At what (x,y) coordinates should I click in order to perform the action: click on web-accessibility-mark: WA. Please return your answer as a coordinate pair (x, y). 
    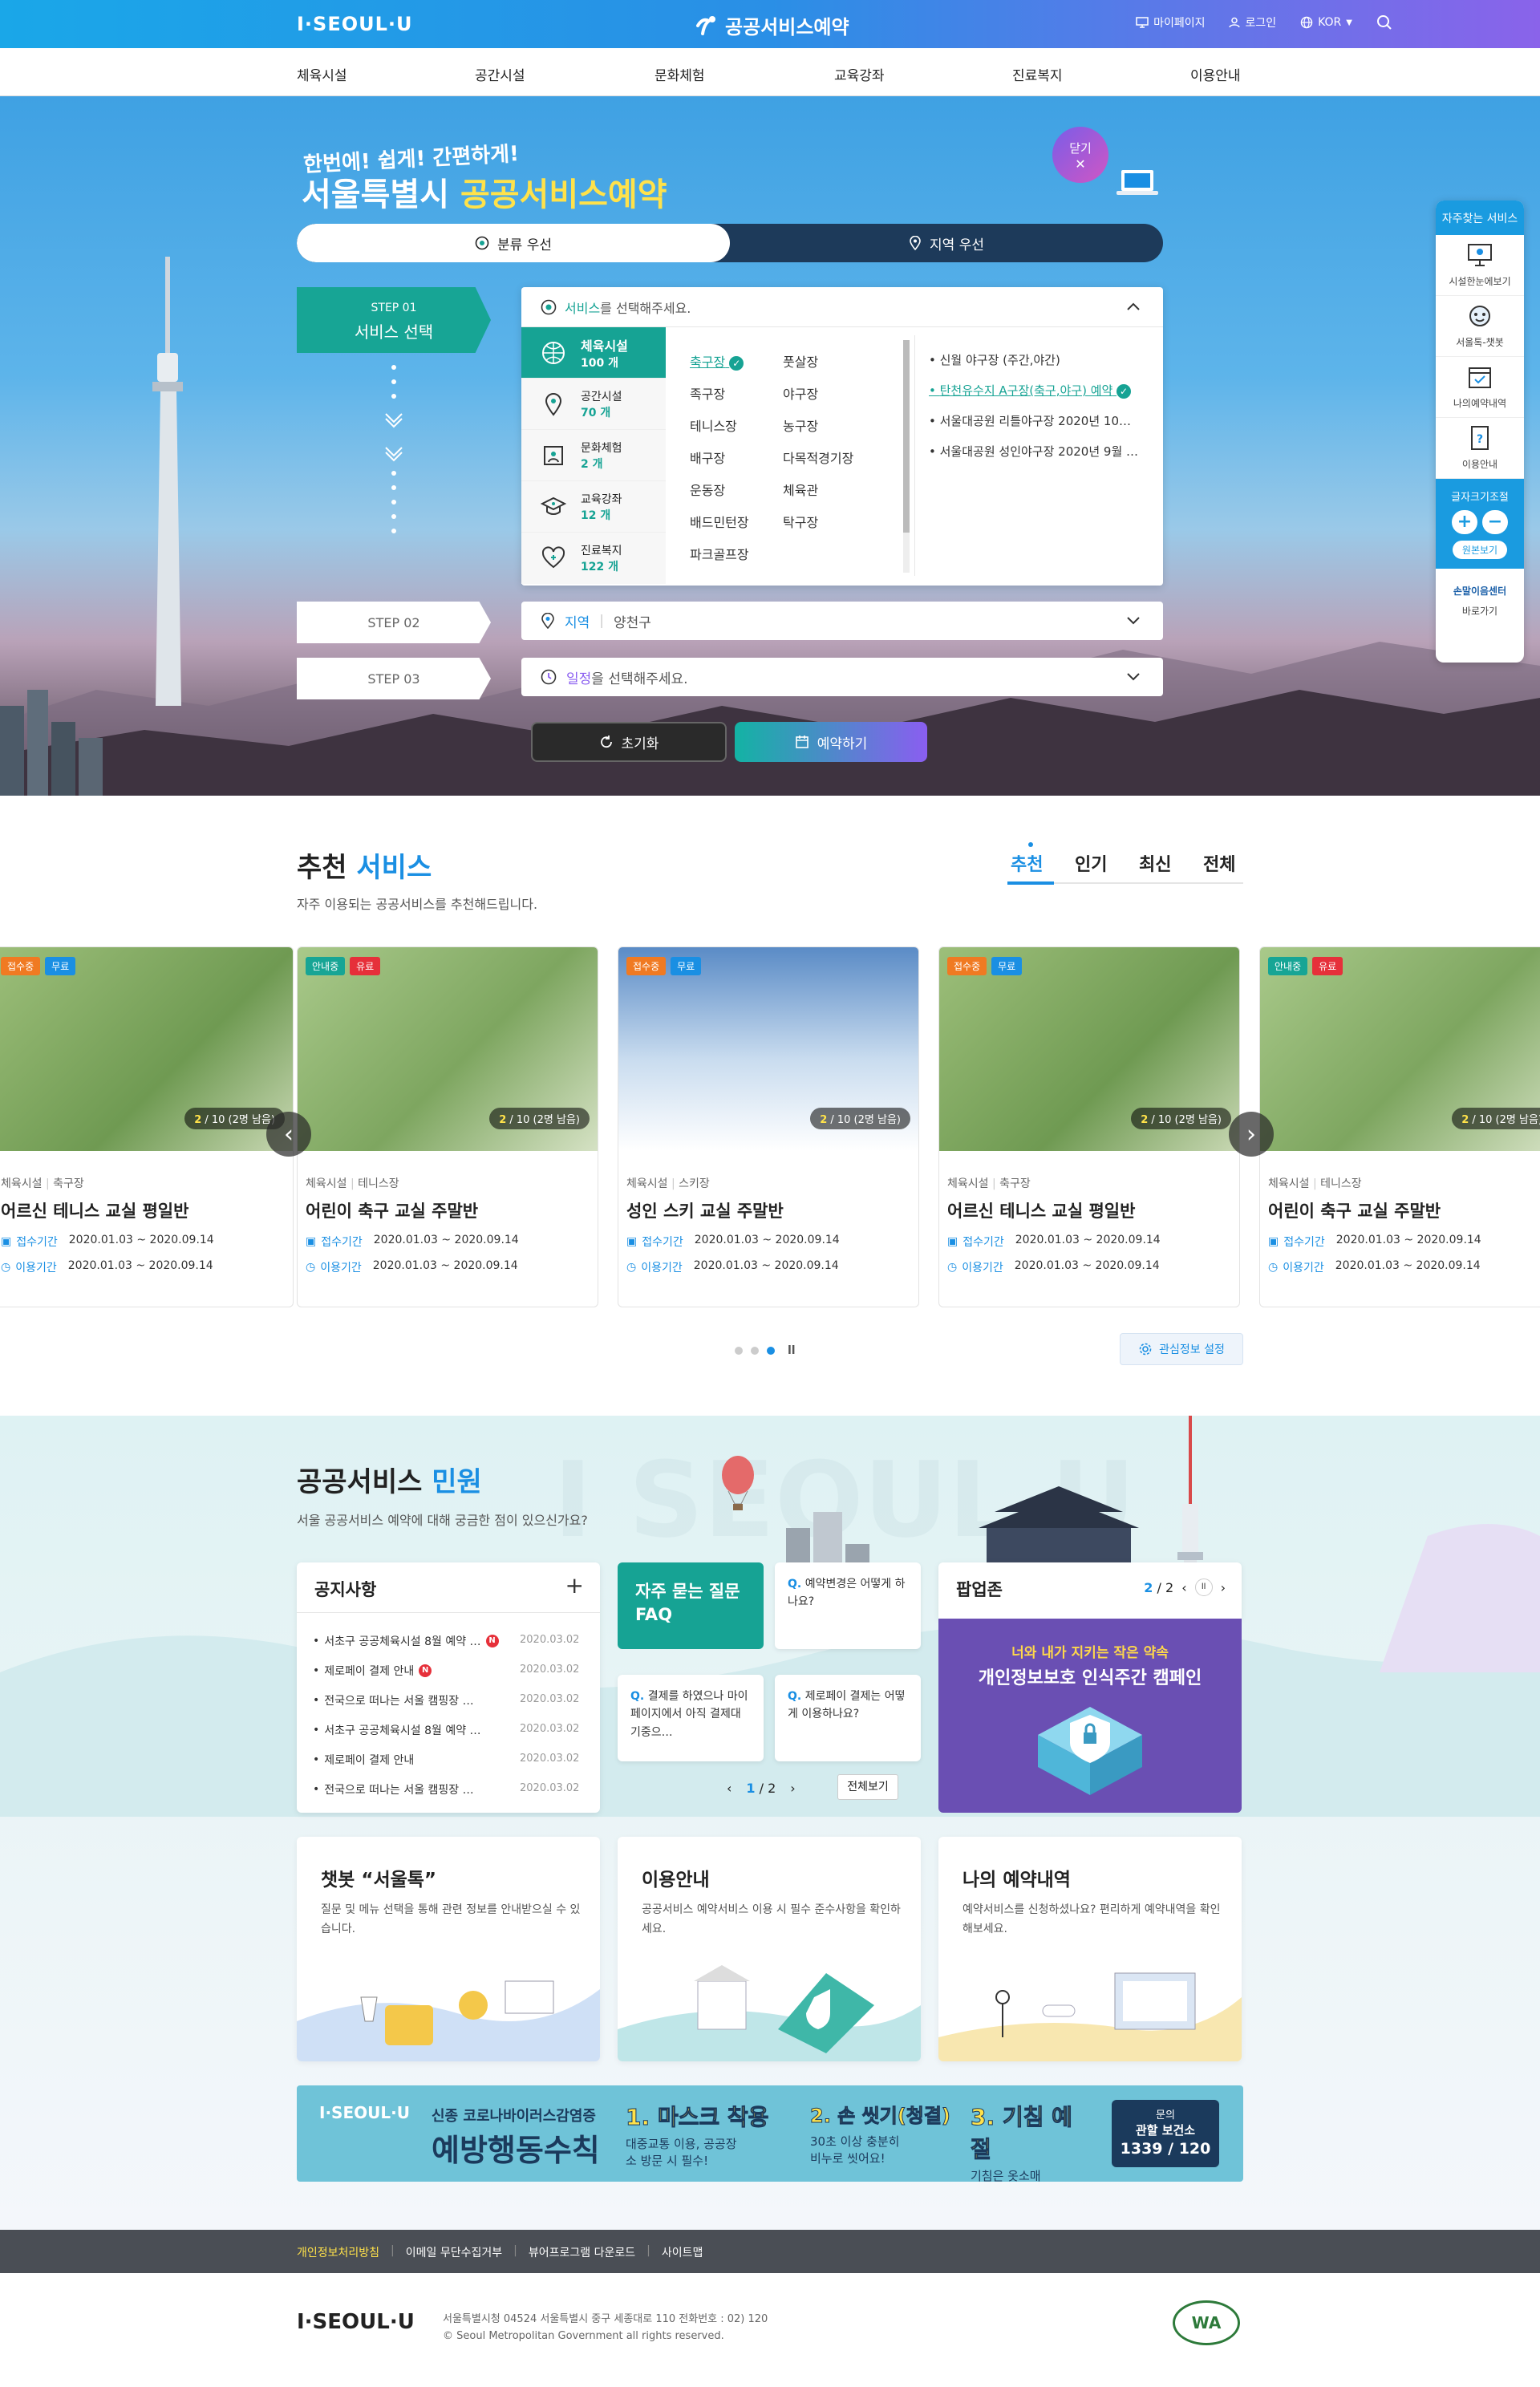
    Looking at the image, I should click on (1206, 2322).